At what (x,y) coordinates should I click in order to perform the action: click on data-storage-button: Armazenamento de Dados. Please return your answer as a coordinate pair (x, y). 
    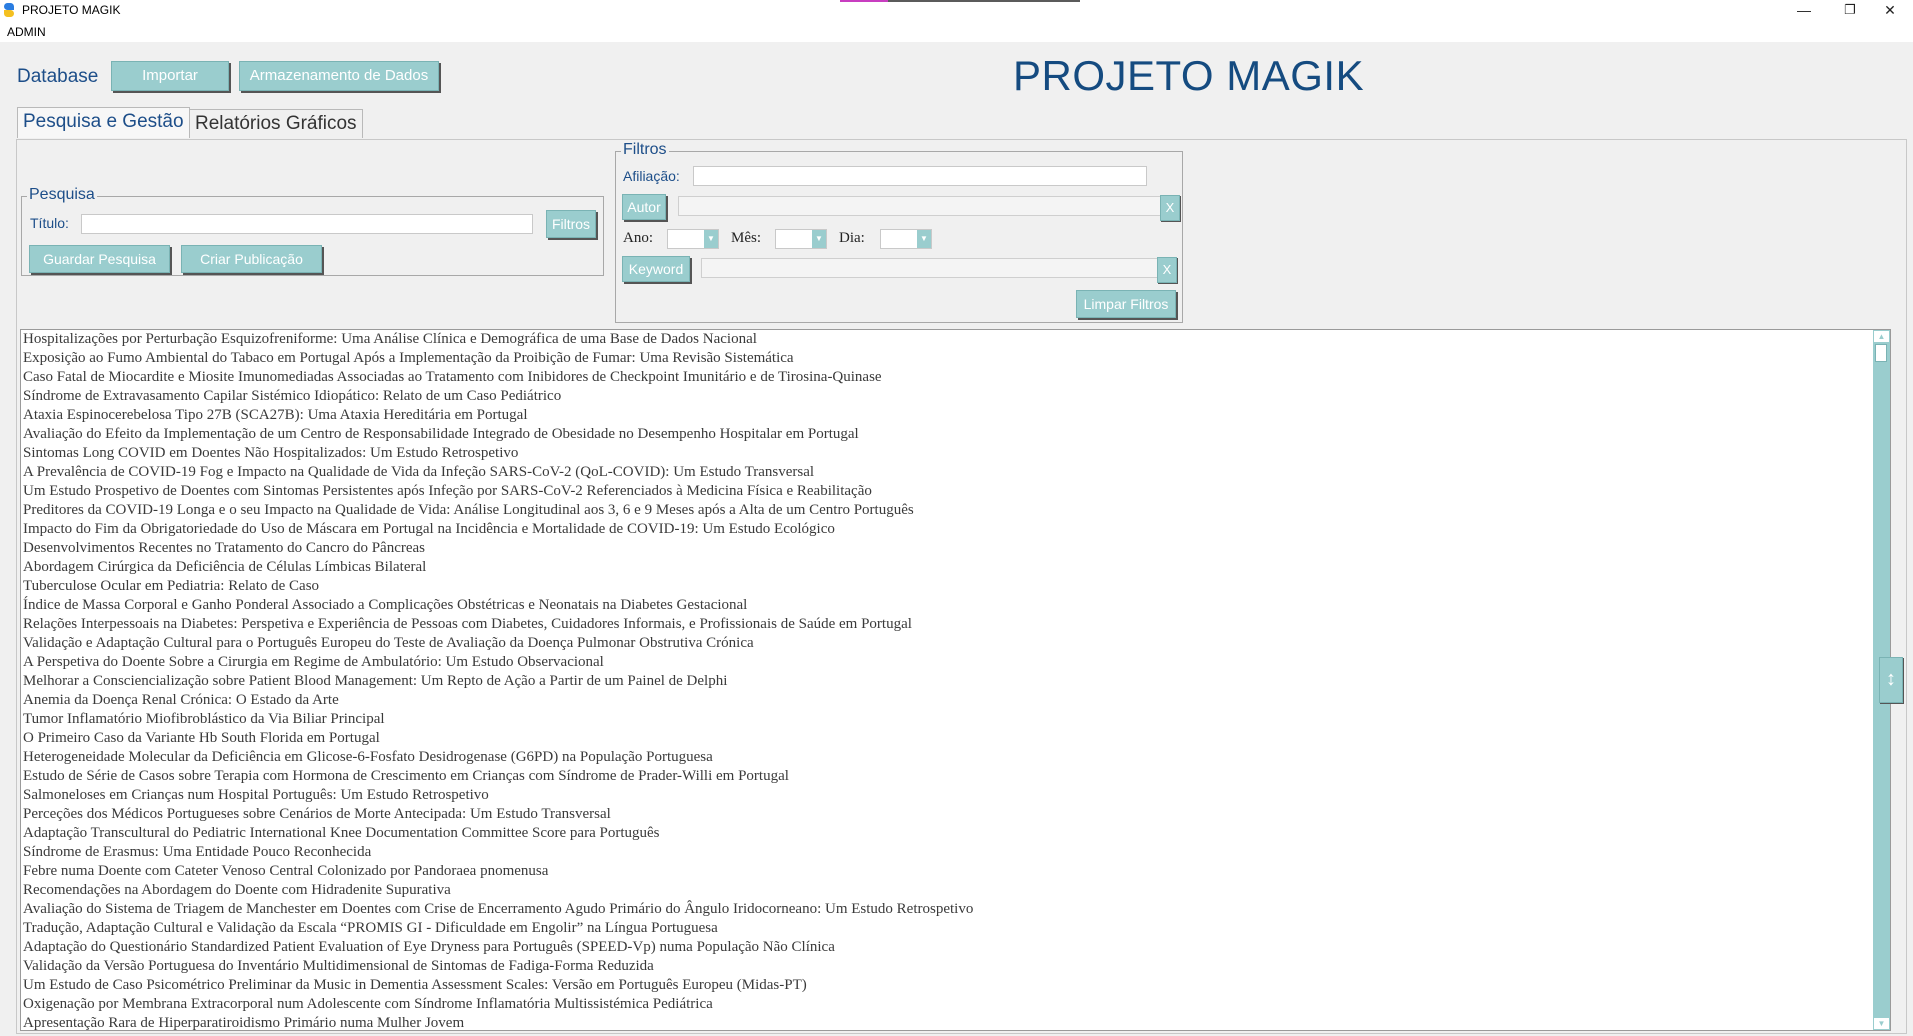
    Looking at the image, I should click on (339, 76).